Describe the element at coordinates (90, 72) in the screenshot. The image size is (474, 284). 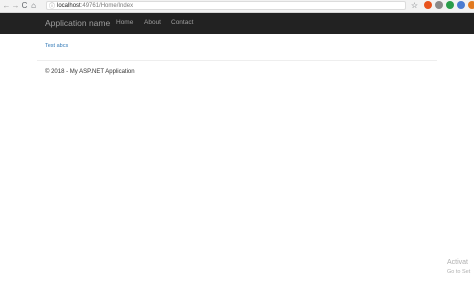
I see `footer-text: © 2018 - My ASP.NET Application` at that location.